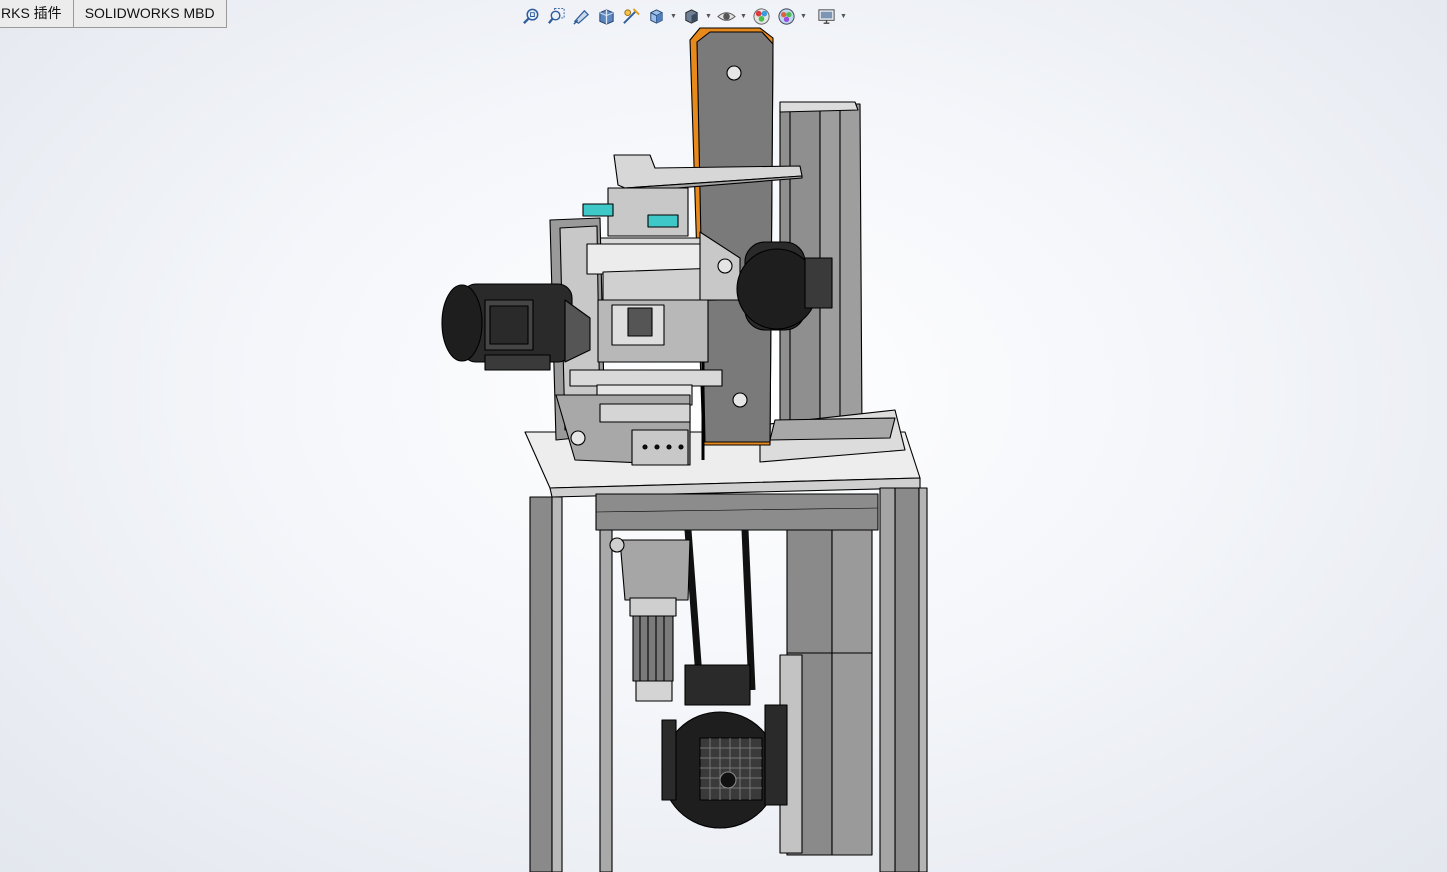 The image size is (1447, 872). I want to click on hide-show-dropdown-icon: ▼, so click(743, 16).